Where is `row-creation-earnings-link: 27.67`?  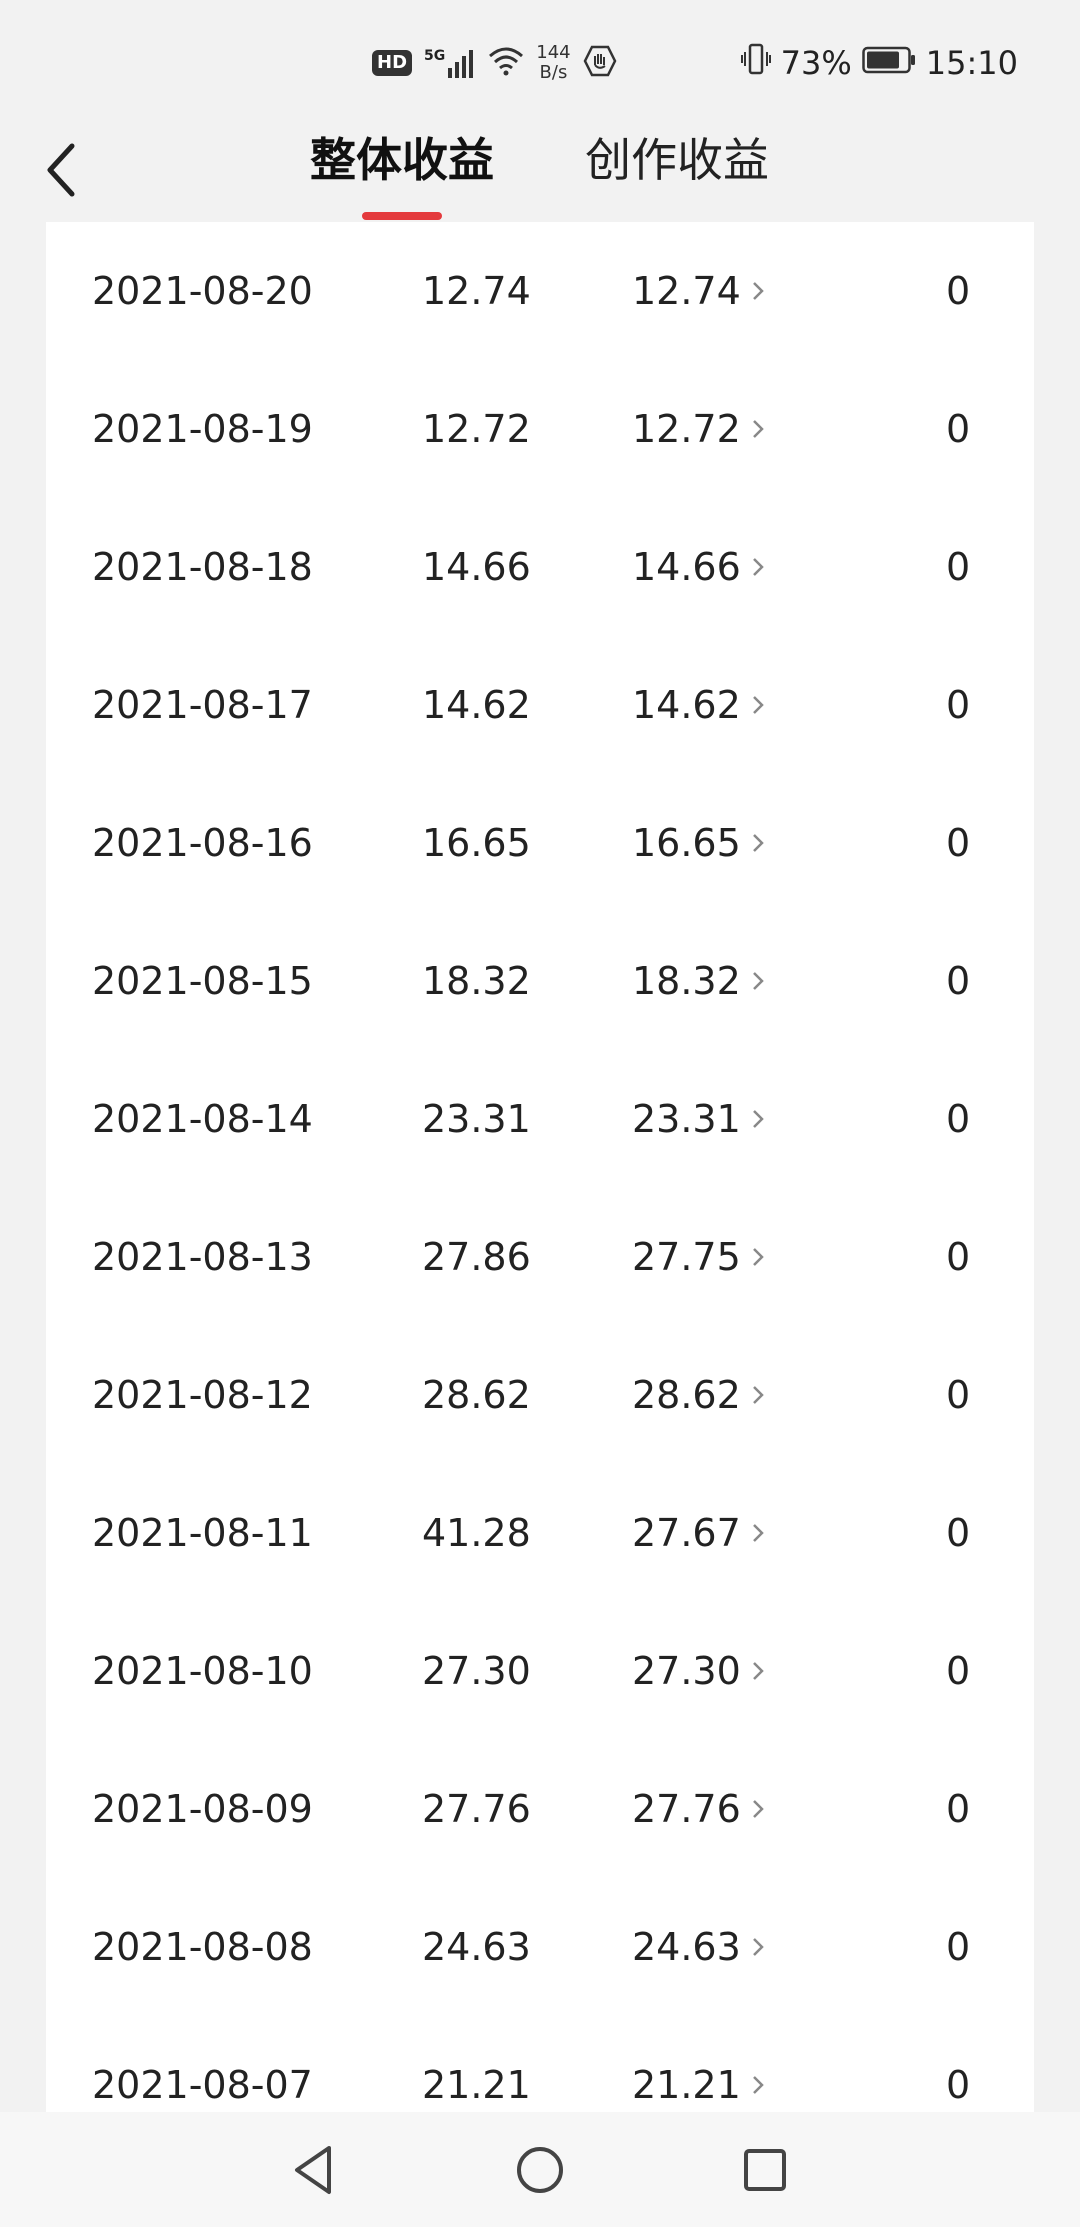
row-creation-earnings-link: 27.67 is located at coordinates (698, 1533).